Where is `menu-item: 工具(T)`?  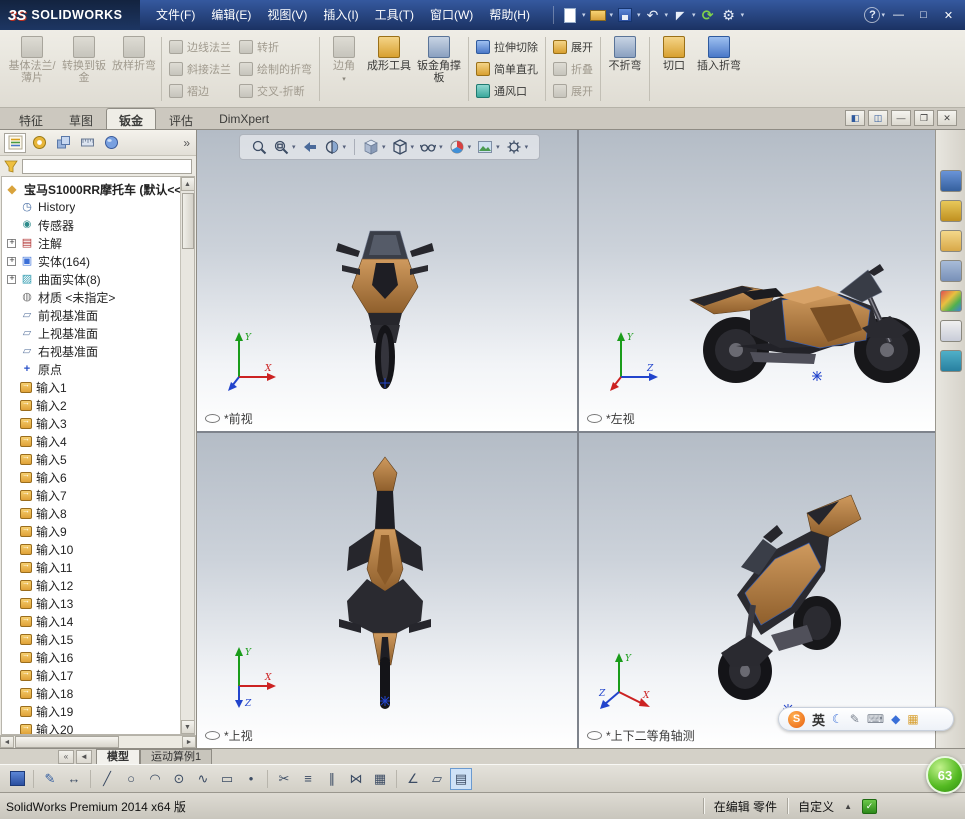 menu-item: 工具(T) is located at coordinates (394, 15).